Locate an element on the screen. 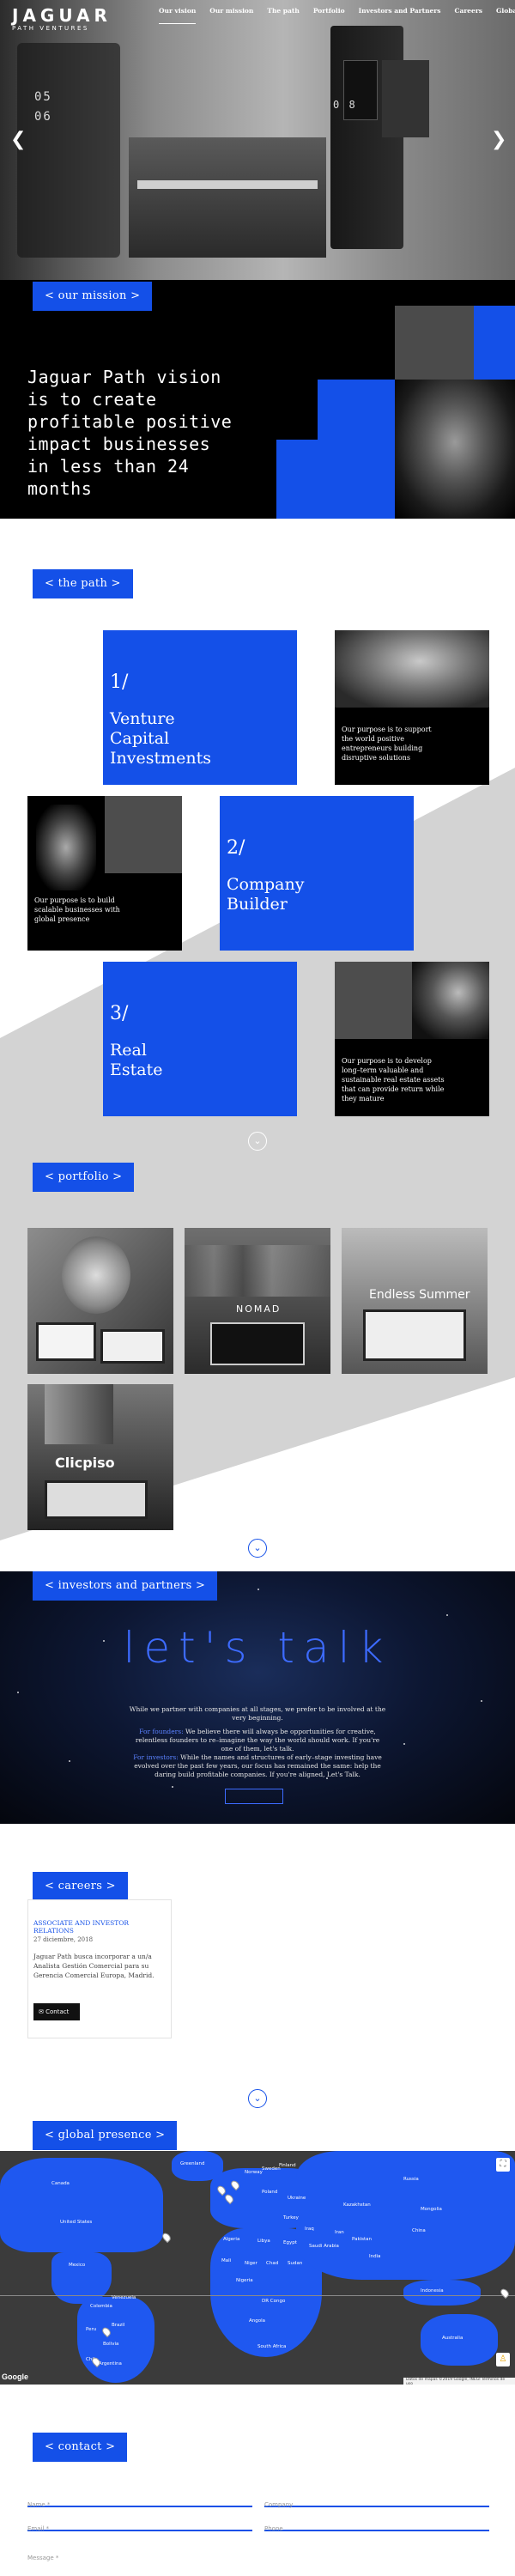 The image size is (515, 2576). slider-prev-arrow-icon: ❮ is located at coordinates (18, 139).